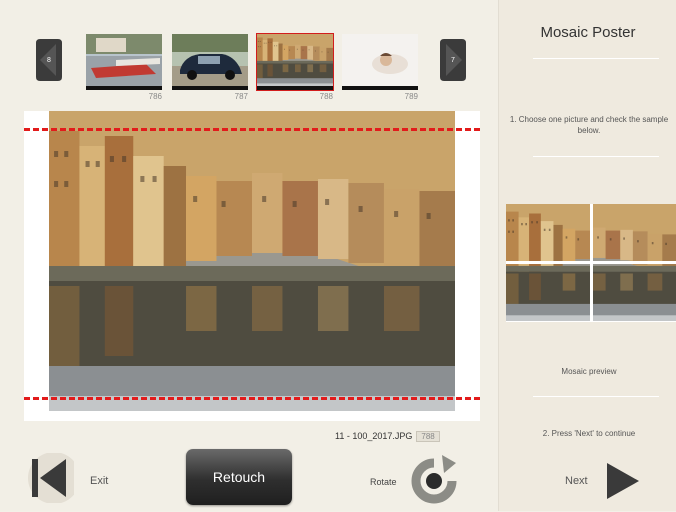 The image size is (676, 512). I want to click on previous-page-button: 8, so click(49, 60).